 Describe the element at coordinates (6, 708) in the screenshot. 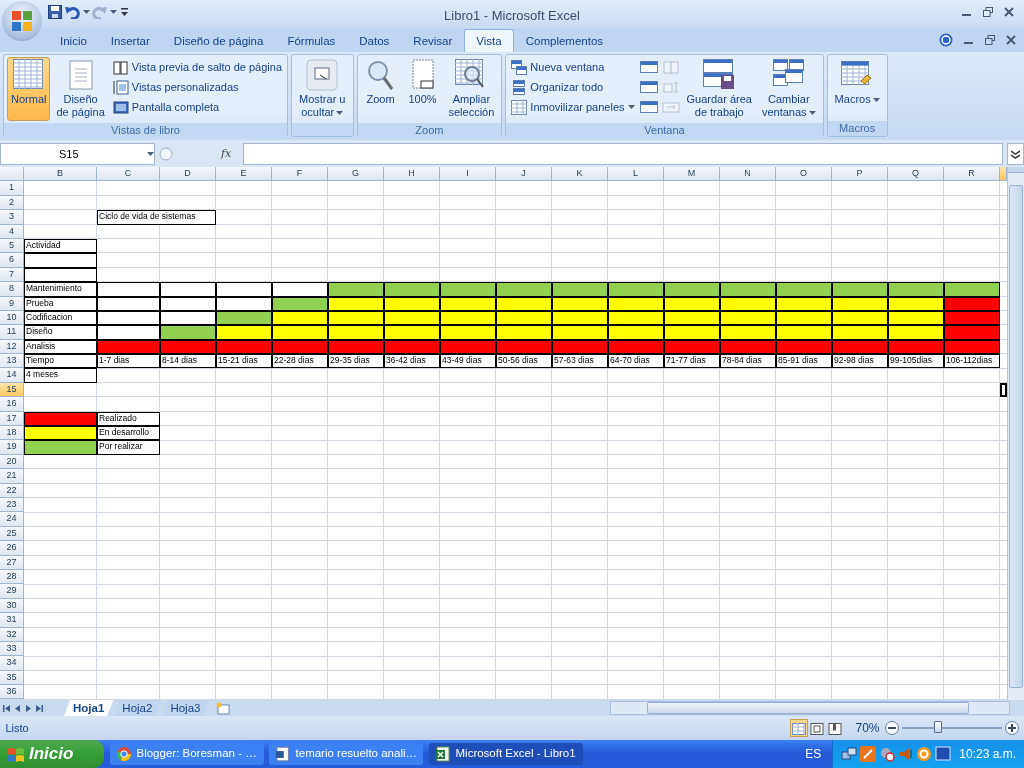

I see `first-sheet-icon` at that location.